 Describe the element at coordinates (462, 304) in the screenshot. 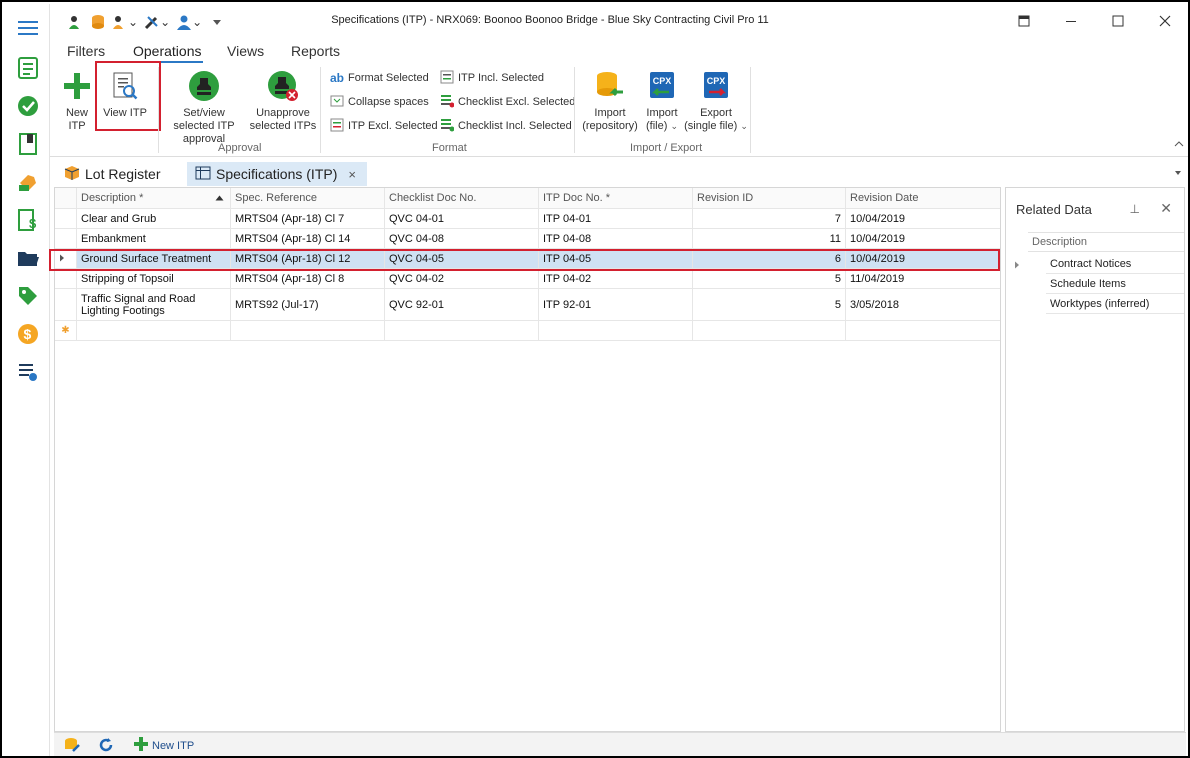

I see `cell-checklist-doc-no: QVC 92-01` at that location.